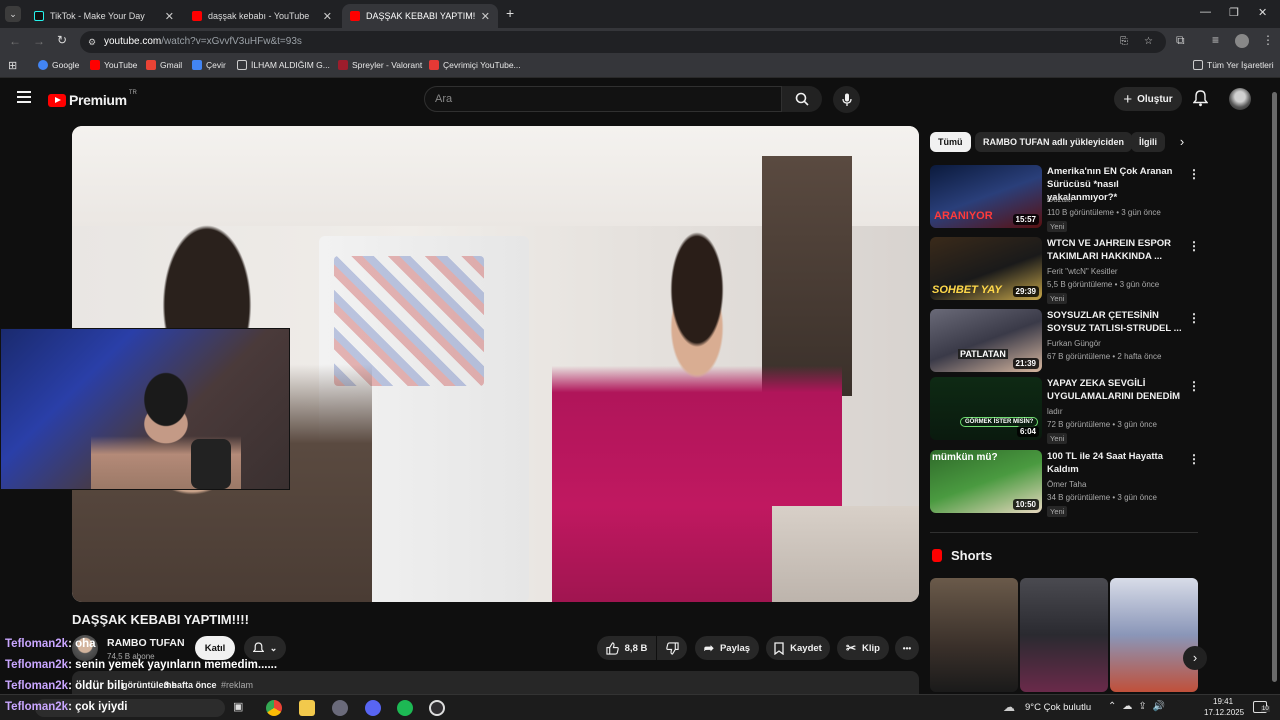 The image size is (1280, 720). Describe the element at coordinates (1180, 40) in the screenshot. I see `extensions-icon: ⧉` at that location.